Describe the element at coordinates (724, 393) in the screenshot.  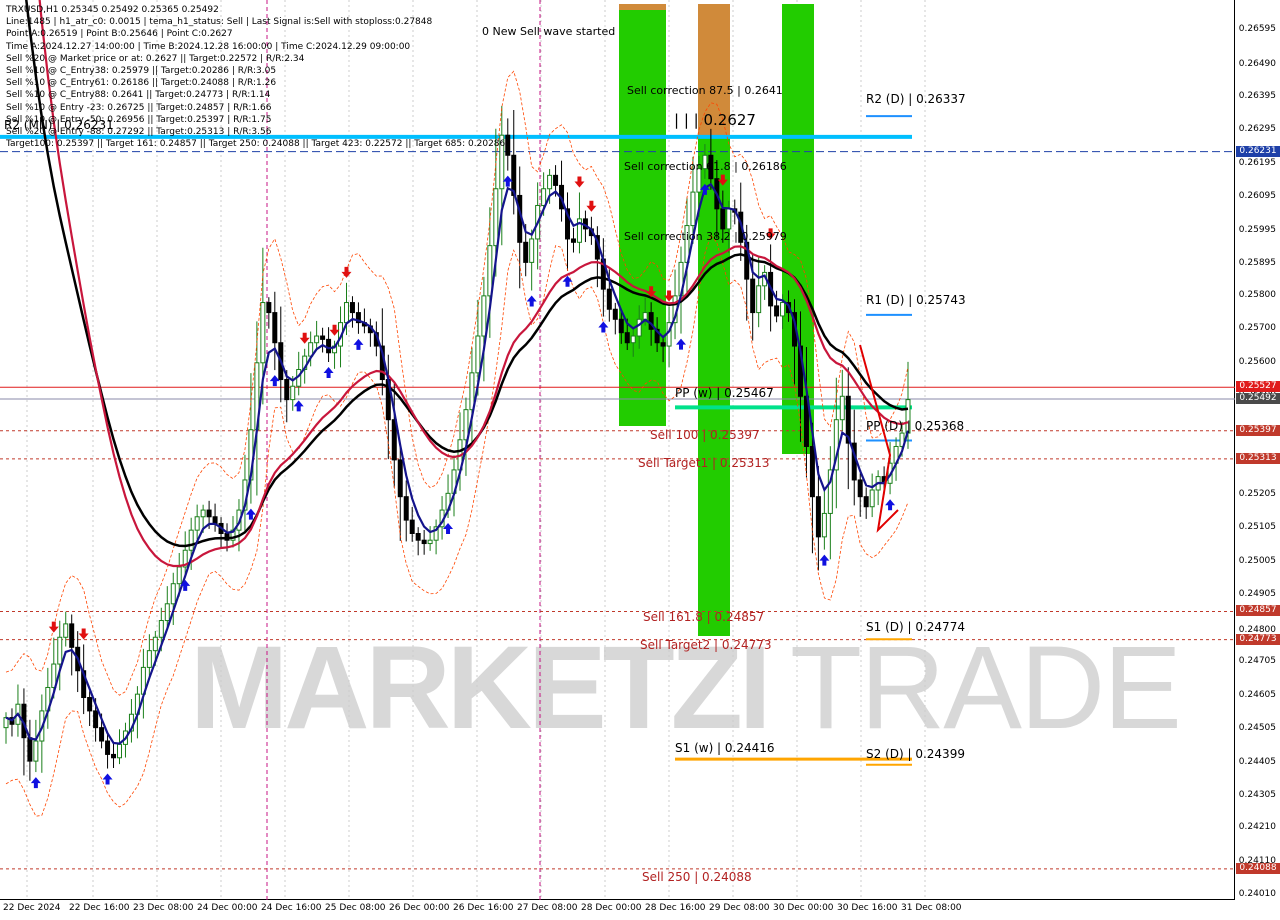
I see `label-pp-w: PP (w) | 0.25467` at that location.